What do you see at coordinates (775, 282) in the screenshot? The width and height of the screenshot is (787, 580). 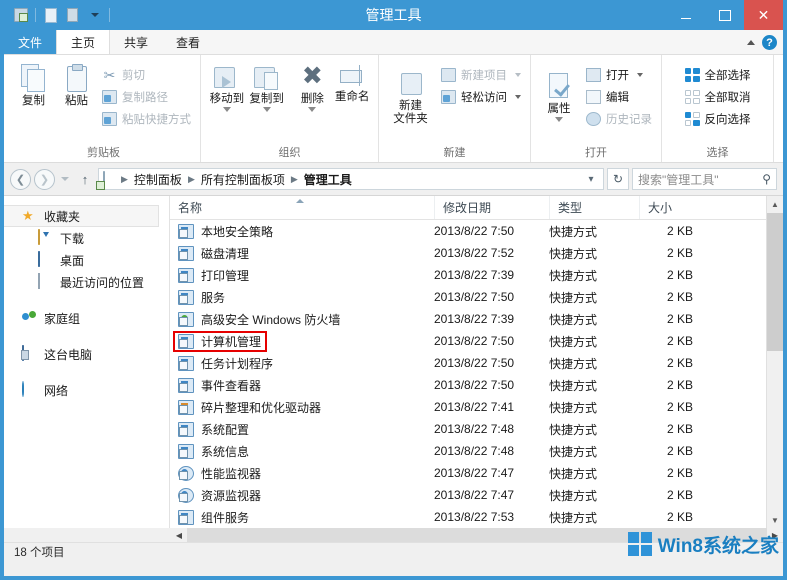 I see `scrollbar-thumb` at bounding box center [775, 282].